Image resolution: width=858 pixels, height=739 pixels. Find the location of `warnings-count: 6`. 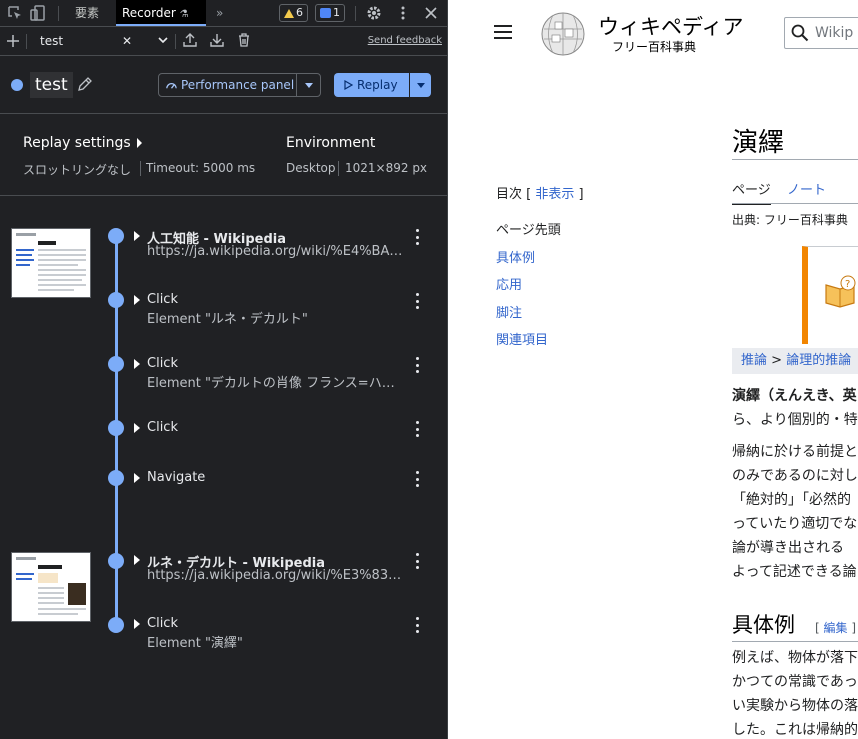

warnings-count: 6 is located at coordinates (299, 12).